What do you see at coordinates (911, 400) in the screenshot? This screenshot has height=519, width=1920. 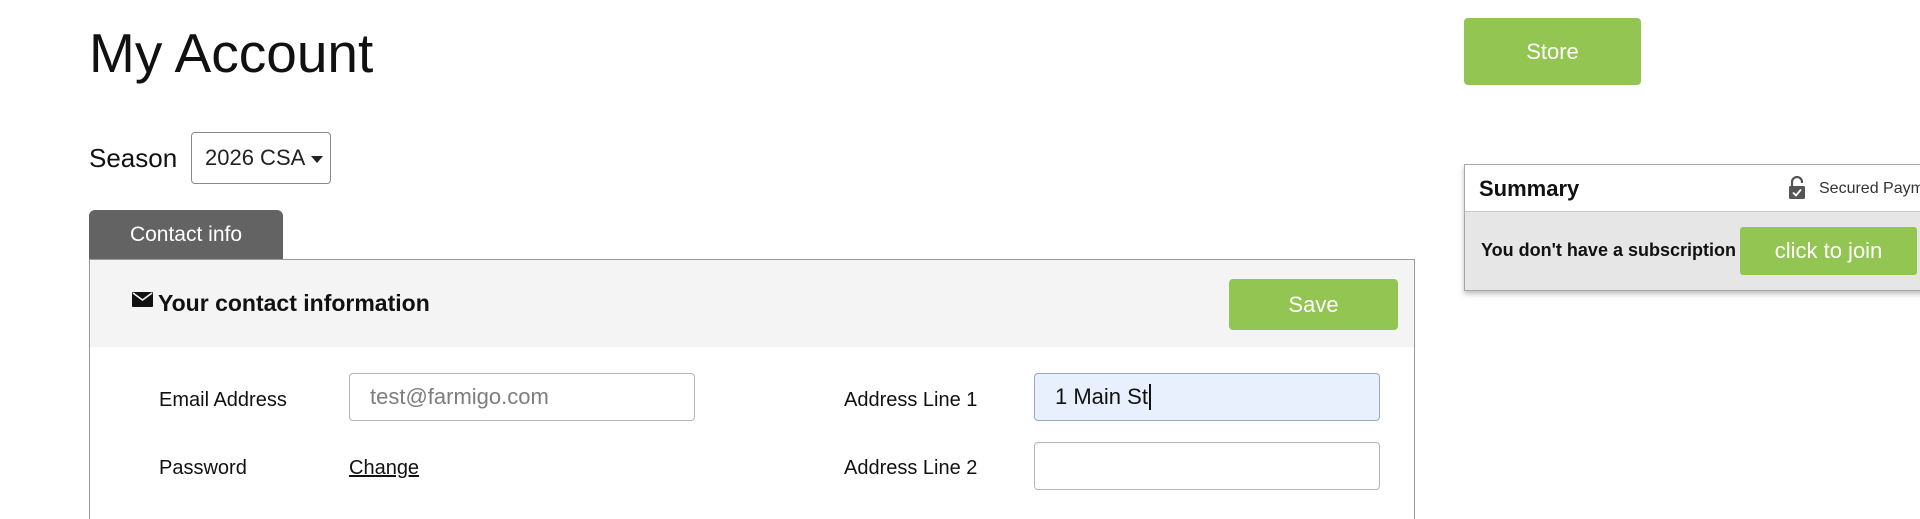 I see `address-line-1-label: Address Line 1` at bounding box center [911, 400].